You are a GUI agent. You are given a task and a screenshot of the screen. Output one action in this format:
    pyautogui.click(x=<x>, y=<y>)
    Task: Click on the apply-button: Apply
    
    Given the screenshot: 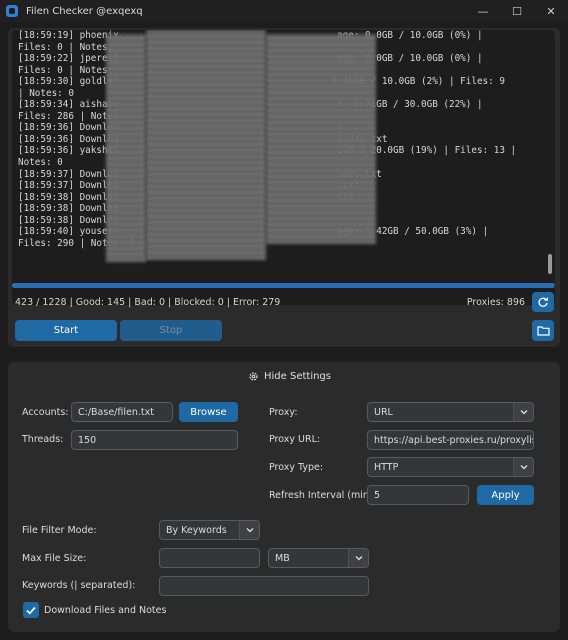 What is the action you would take?
    pyautogui.click(x=505, y=495)
    